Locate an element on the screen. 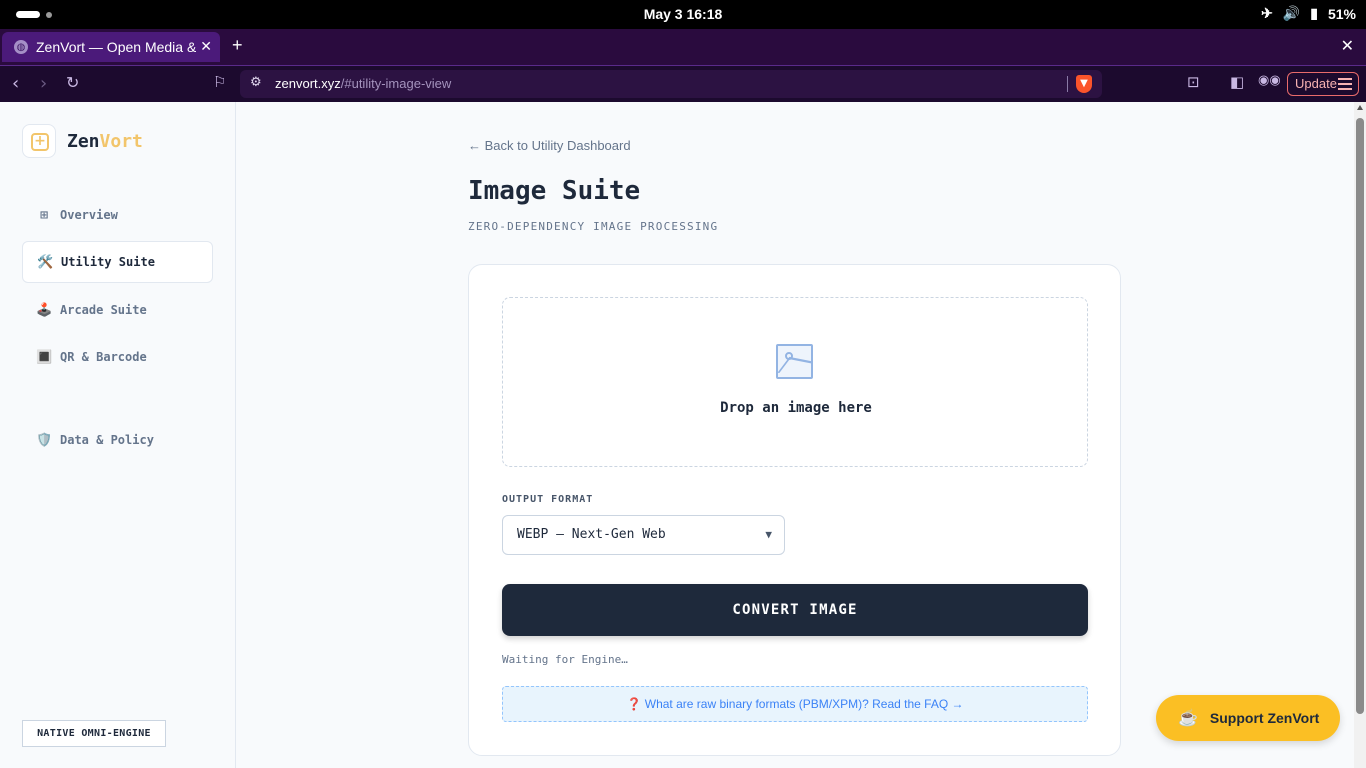 The width and height of the screenshot is (1366, 768). logo-plus-icon: + is located at coordinates (40, 142).